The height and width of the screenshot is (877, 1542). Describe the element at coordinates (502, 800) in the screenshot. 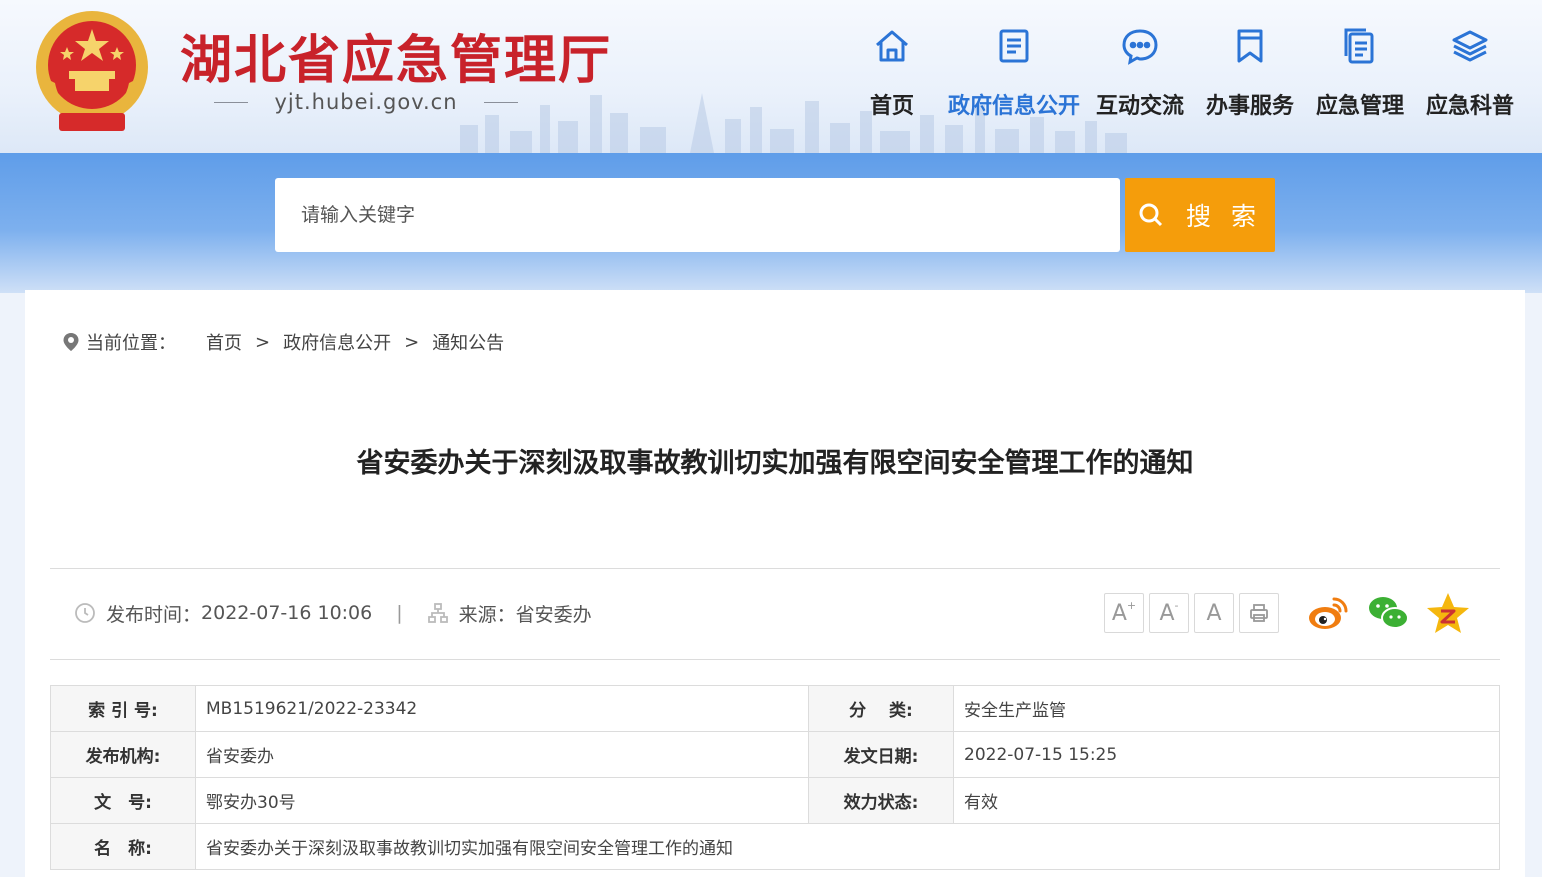

I see `document-number-value: 鄂安办30号` at that location.